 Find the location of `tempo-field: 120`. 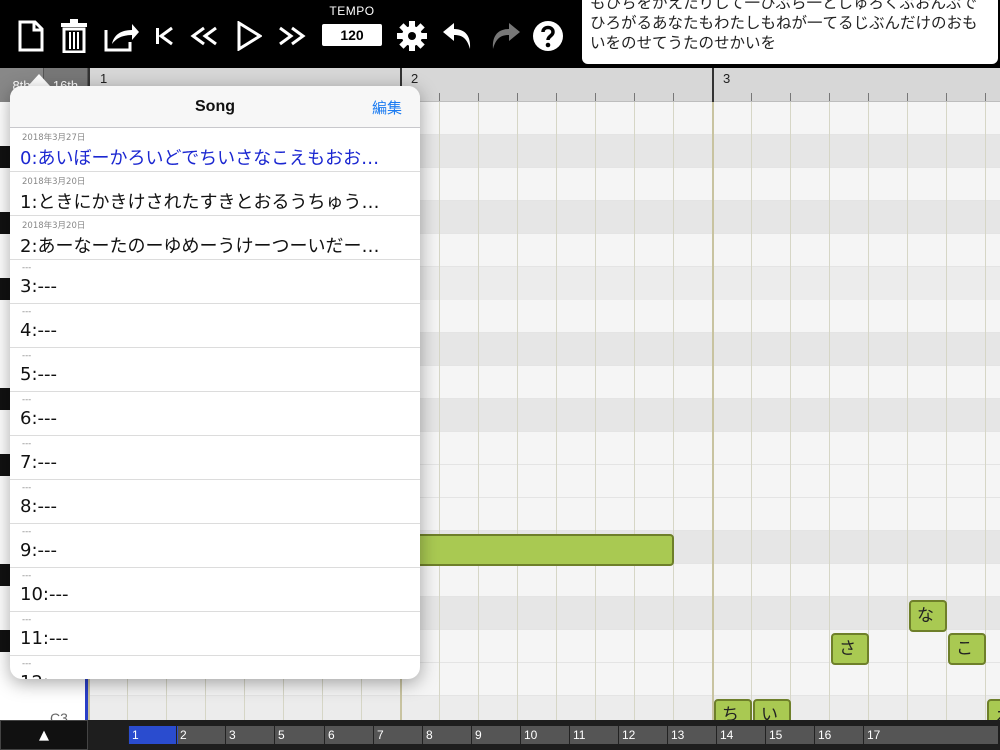

tempo-field: 120 is located at coordinates (352, 35).